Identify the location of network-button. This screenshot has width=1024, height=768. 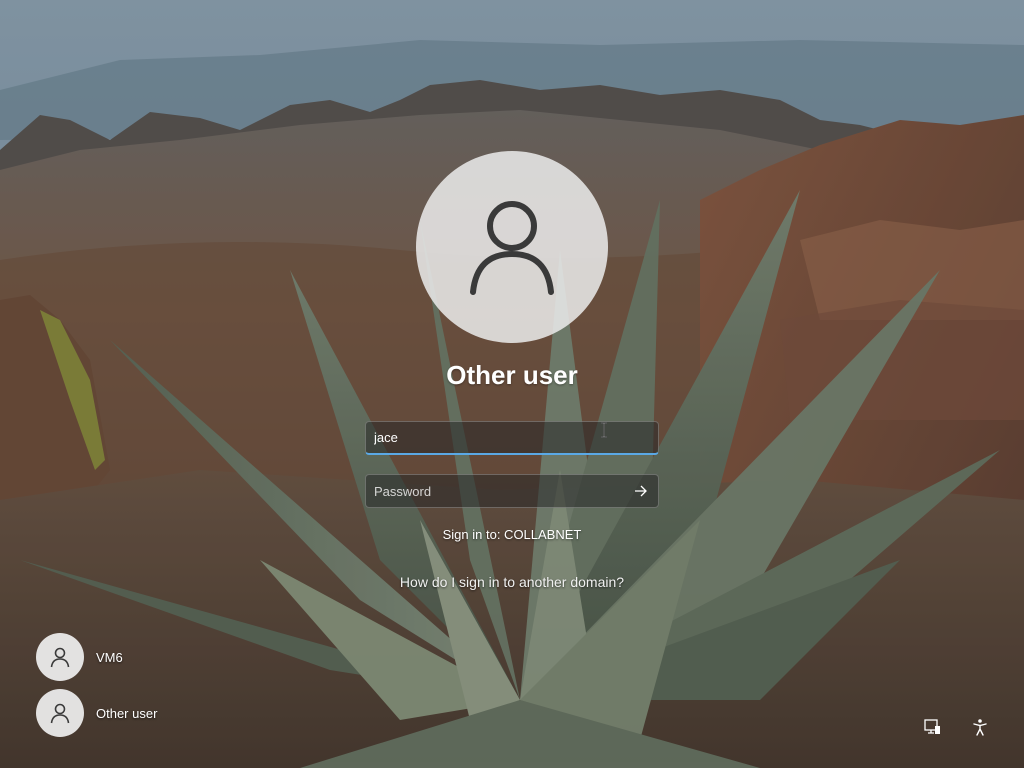
(932, 727).